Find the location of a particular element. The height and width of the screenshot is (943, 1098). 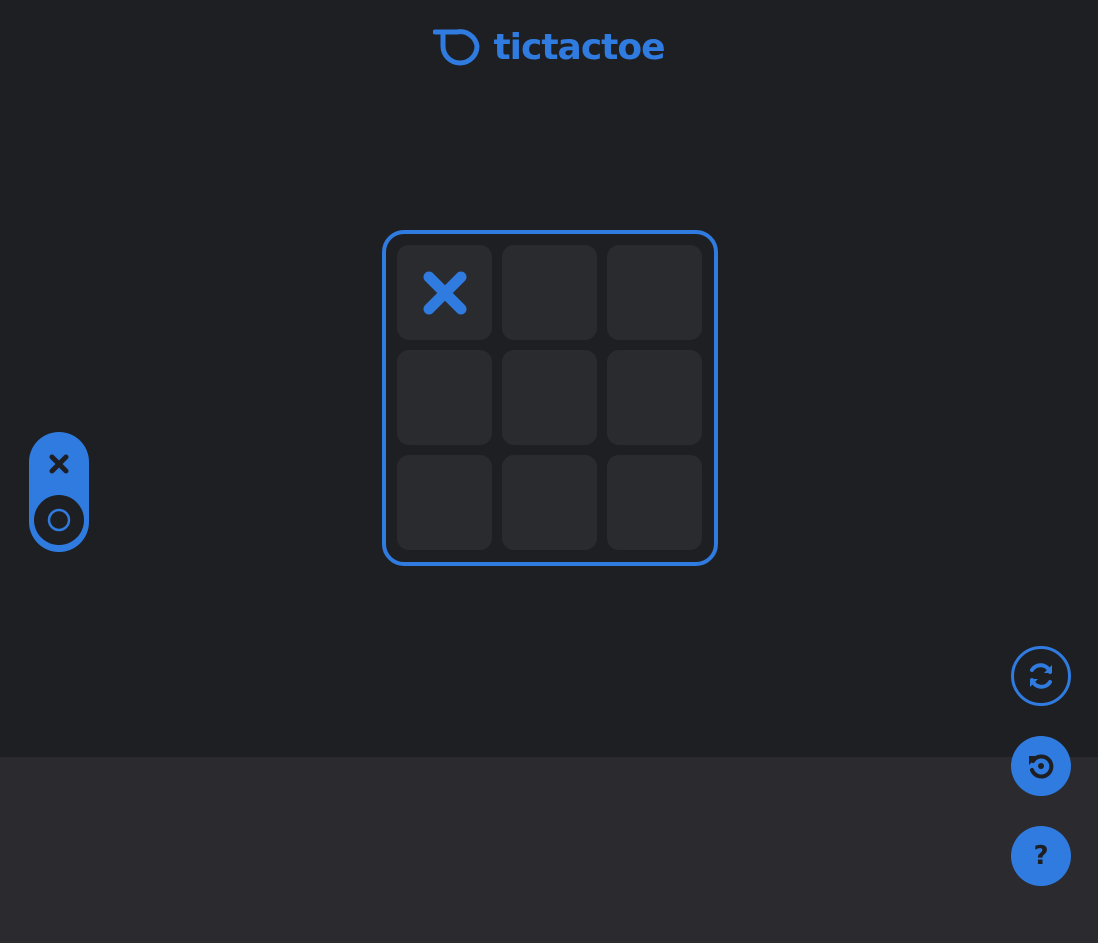

toggle-option-o is located at coordinates (59, 520).